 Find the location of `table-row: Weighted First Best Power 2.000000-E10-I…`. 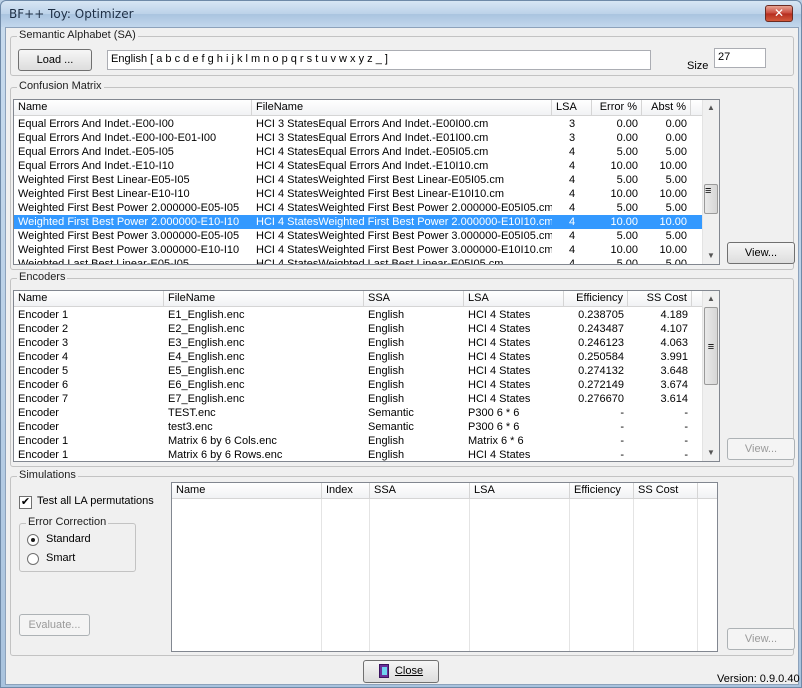

table-row: Weighted First Best Power 2.000000-E10-I… is located at coordinates (359, 222).